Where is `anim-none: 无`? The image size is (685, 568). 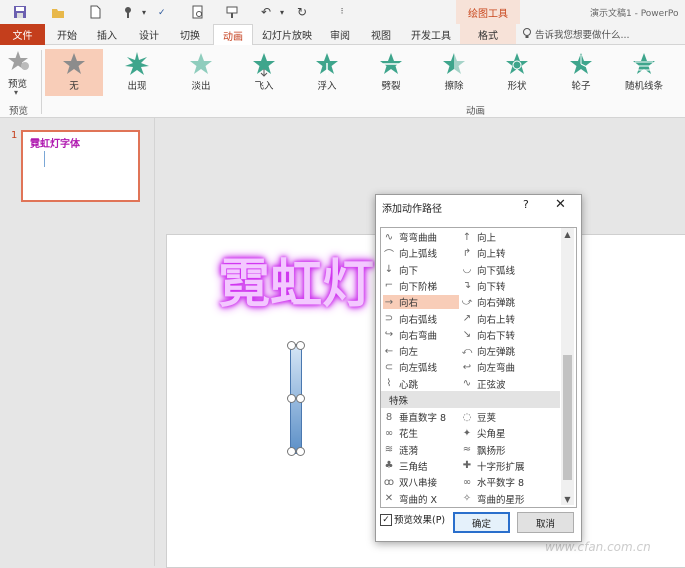
anim-none: 无 is located at coordinates (74, 72).